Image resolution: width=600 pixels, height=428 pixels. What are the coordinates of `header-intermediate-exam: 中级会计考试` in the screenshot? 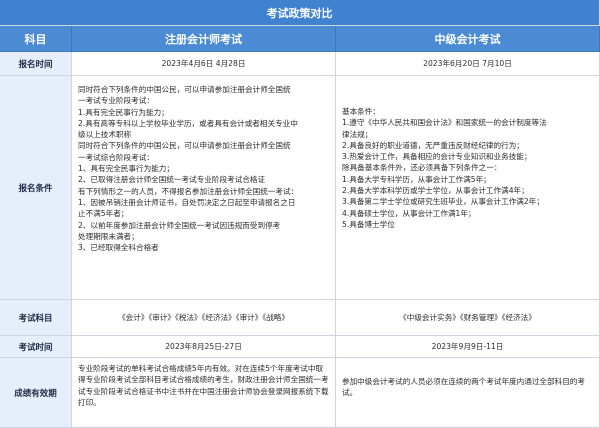 It's located at (468, 39).